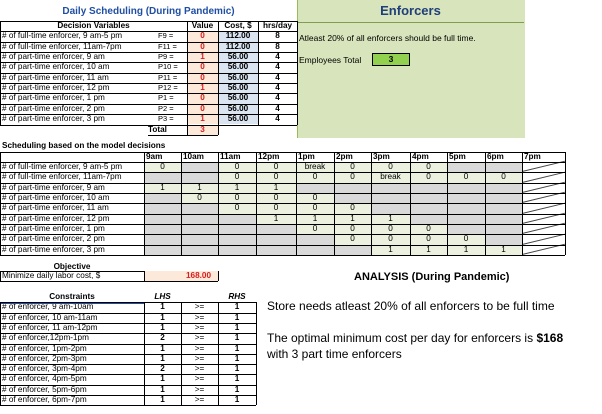 This screenshot has height=414, width=602. What do you see at coordinates (166, 108) in the screenshot?
I see `decision-symbol: P2 =` at bounding box center [166, 108].